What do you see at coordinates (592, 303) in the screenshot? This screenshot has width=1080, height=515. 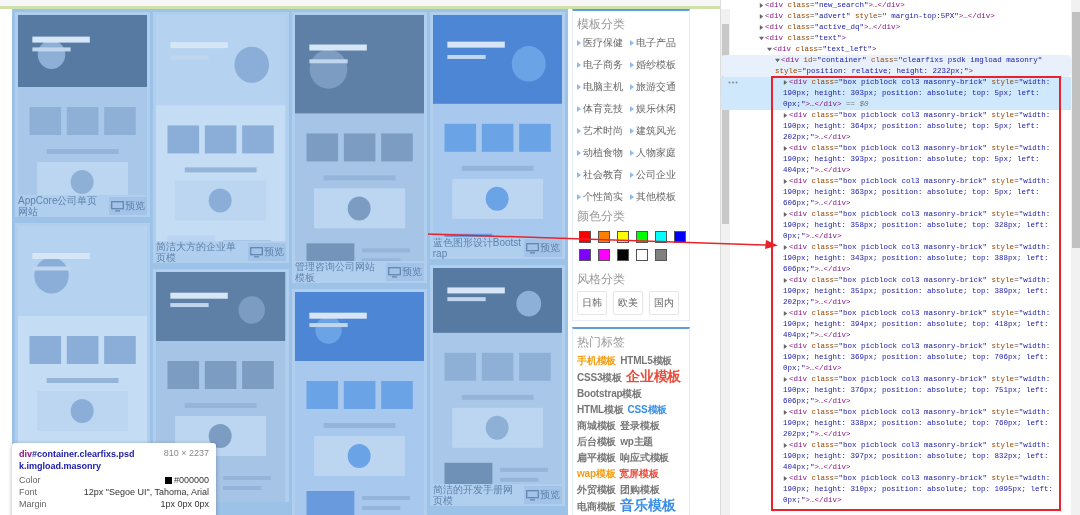 I see `style-button: 日韩` at bounding box center [592, 303].